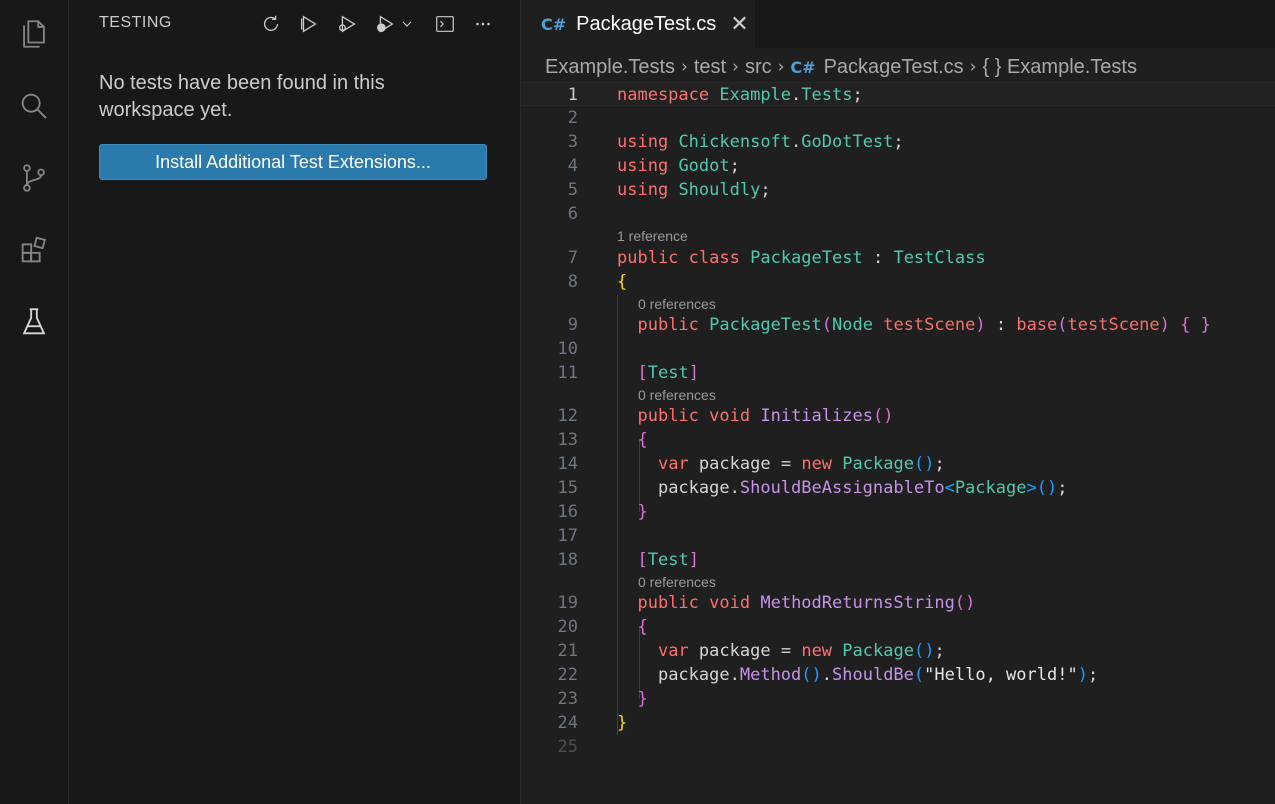 This screenshot has height=804, width=1275. I want to click on code-line: 7 public class PackageTest : TestClass, so click(776, 258).